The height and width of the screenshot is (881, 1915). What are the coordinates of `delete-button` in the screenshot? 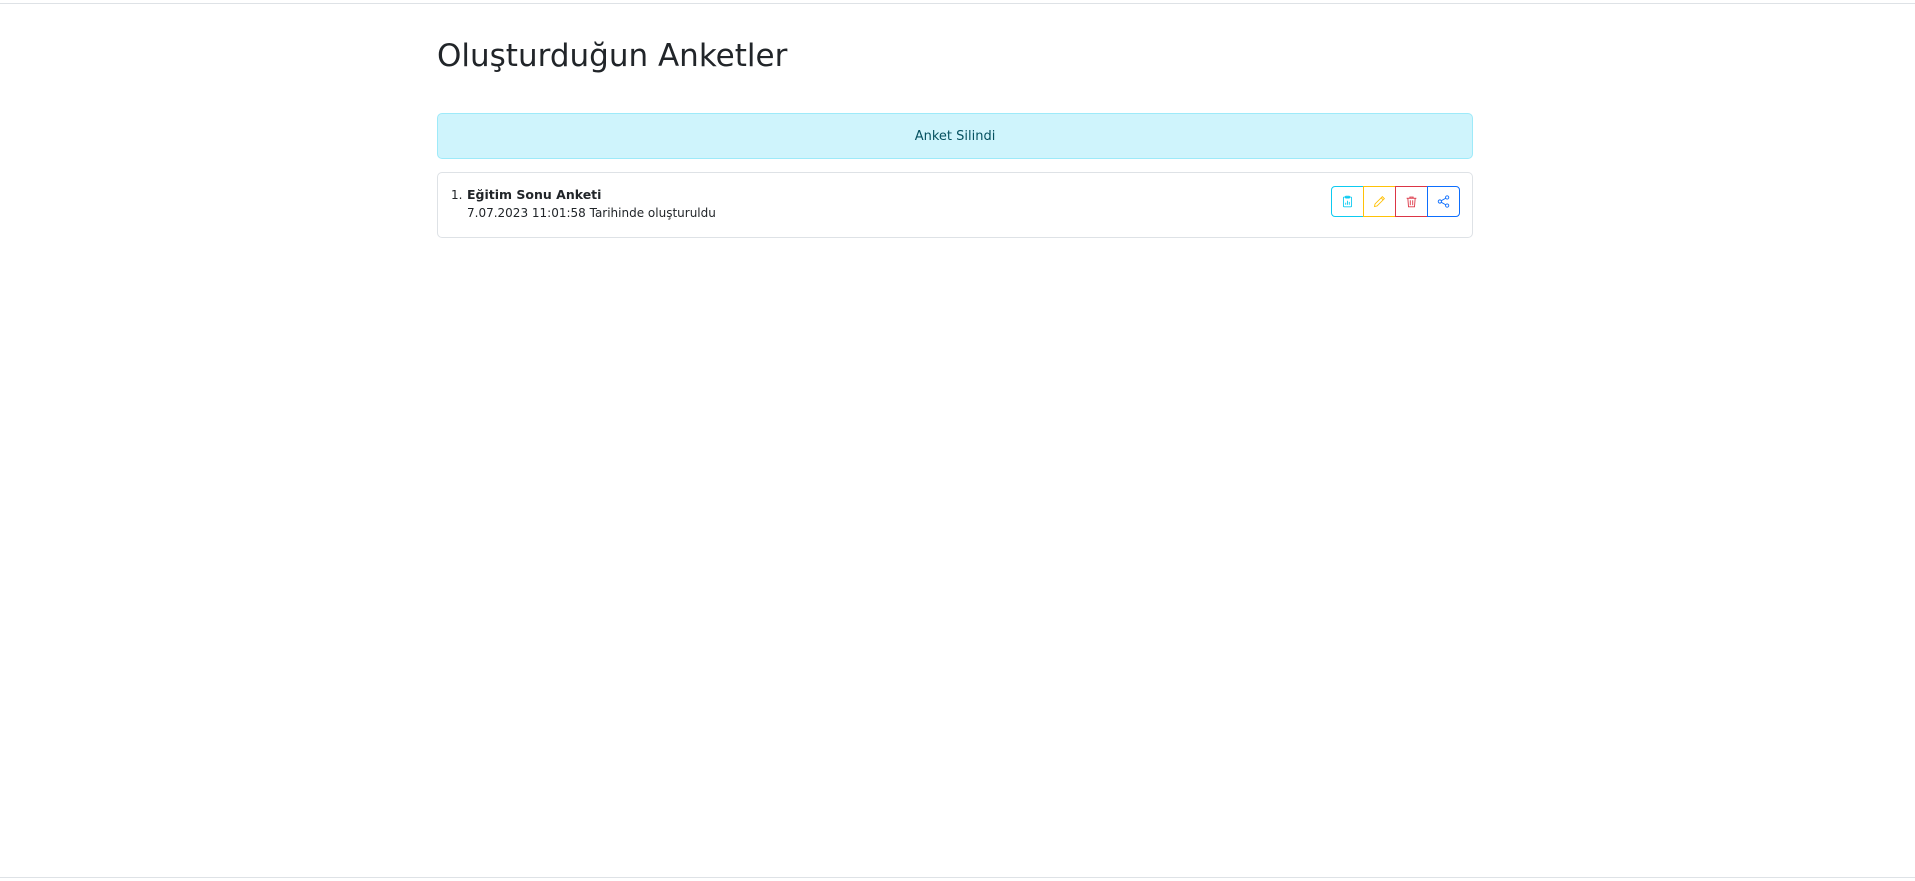 It's located at (1411, 201).